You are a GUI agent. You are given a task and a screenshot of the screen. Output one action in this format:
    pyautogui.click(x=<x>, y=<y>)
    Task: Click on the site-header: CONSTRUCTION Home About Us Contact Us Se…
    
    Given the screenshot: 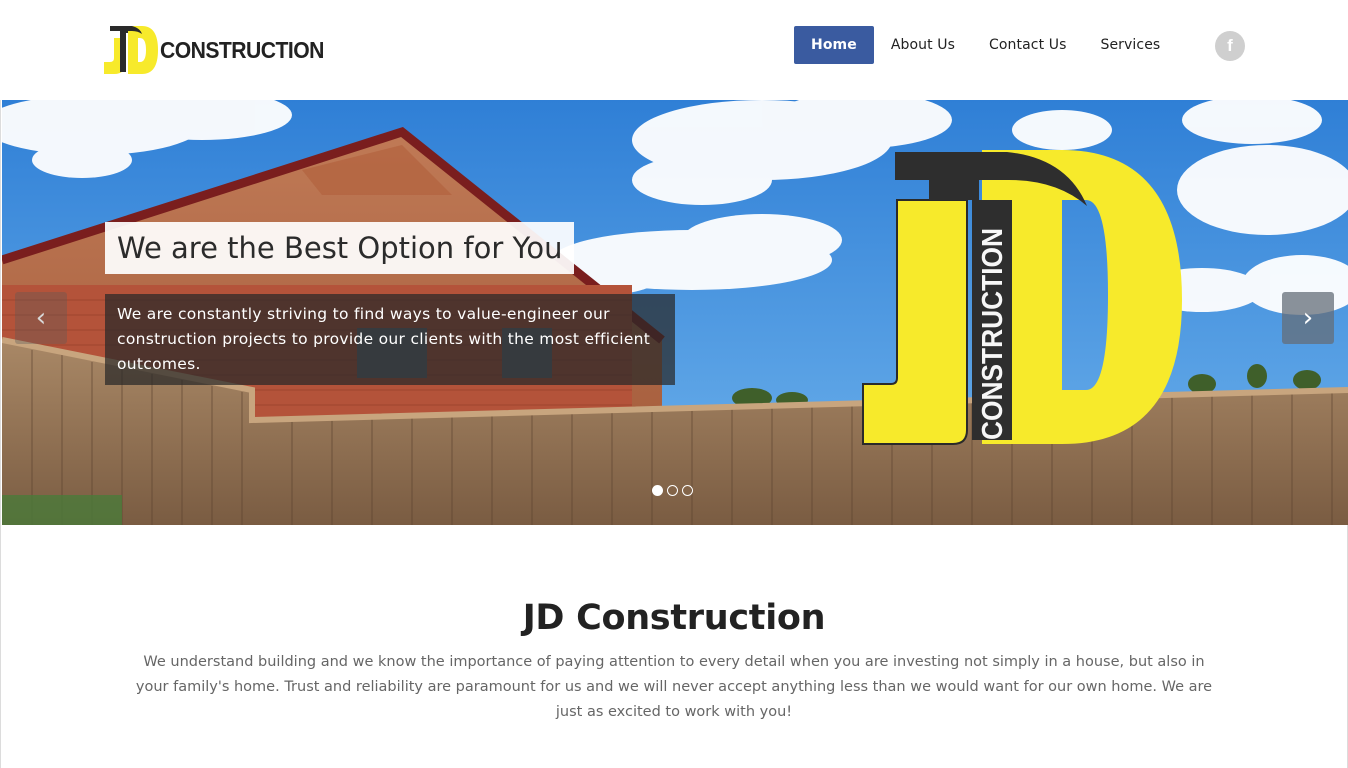 What is the action you would take?
    pyautogui.click(x=674, y=50)
    